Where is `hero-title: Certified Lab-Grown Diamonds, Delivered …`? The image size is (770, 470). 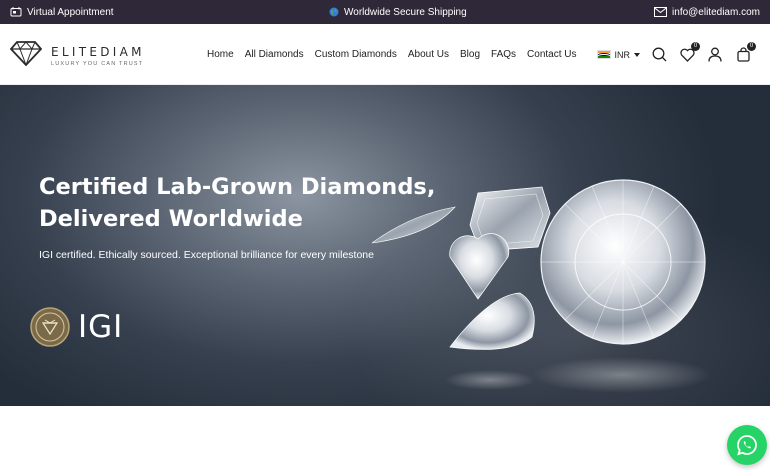 hero-title: Certified Lab-Grown Diamonds, Delivered … is located at coordinates (249, 203).